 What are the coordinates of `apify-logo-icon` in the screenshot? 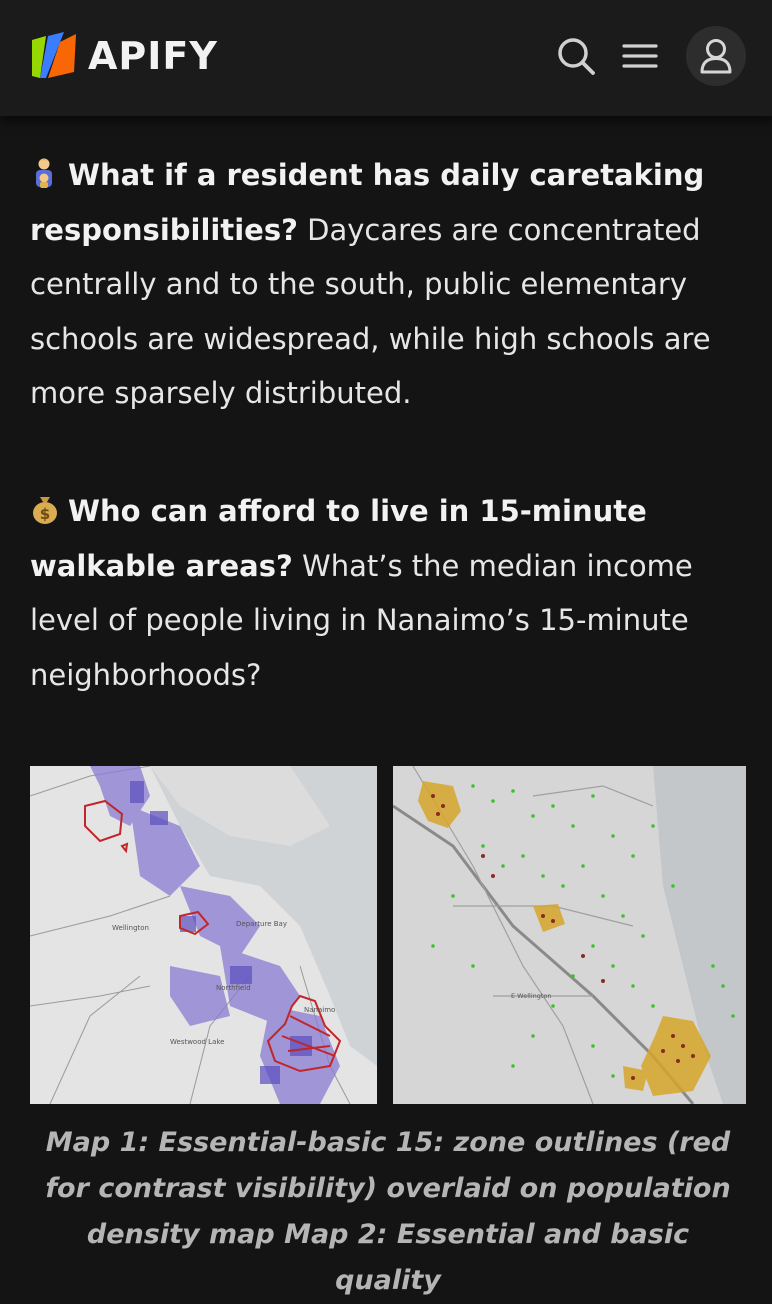 It's located at (54, 55).